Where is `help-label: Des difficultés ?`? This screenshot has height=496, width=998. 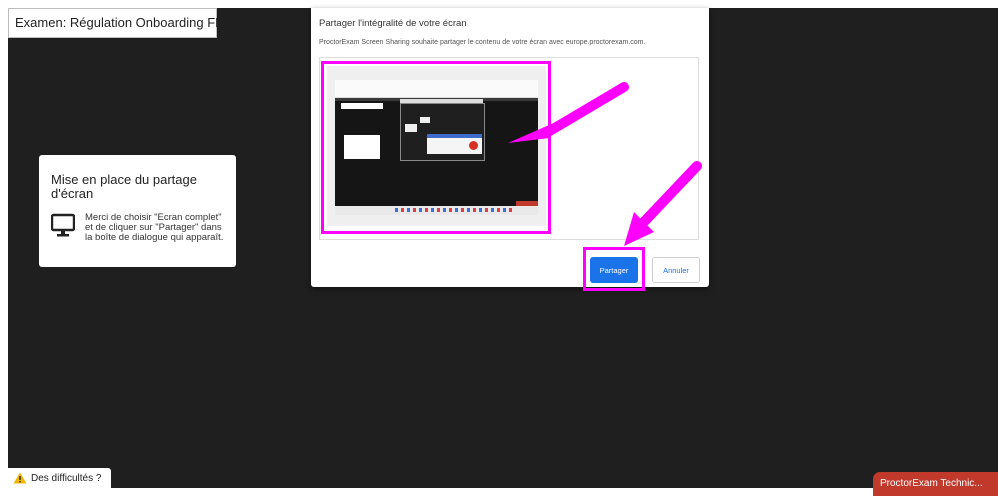 help-label: Des difficultés ? is located at coordinates (66, 478).